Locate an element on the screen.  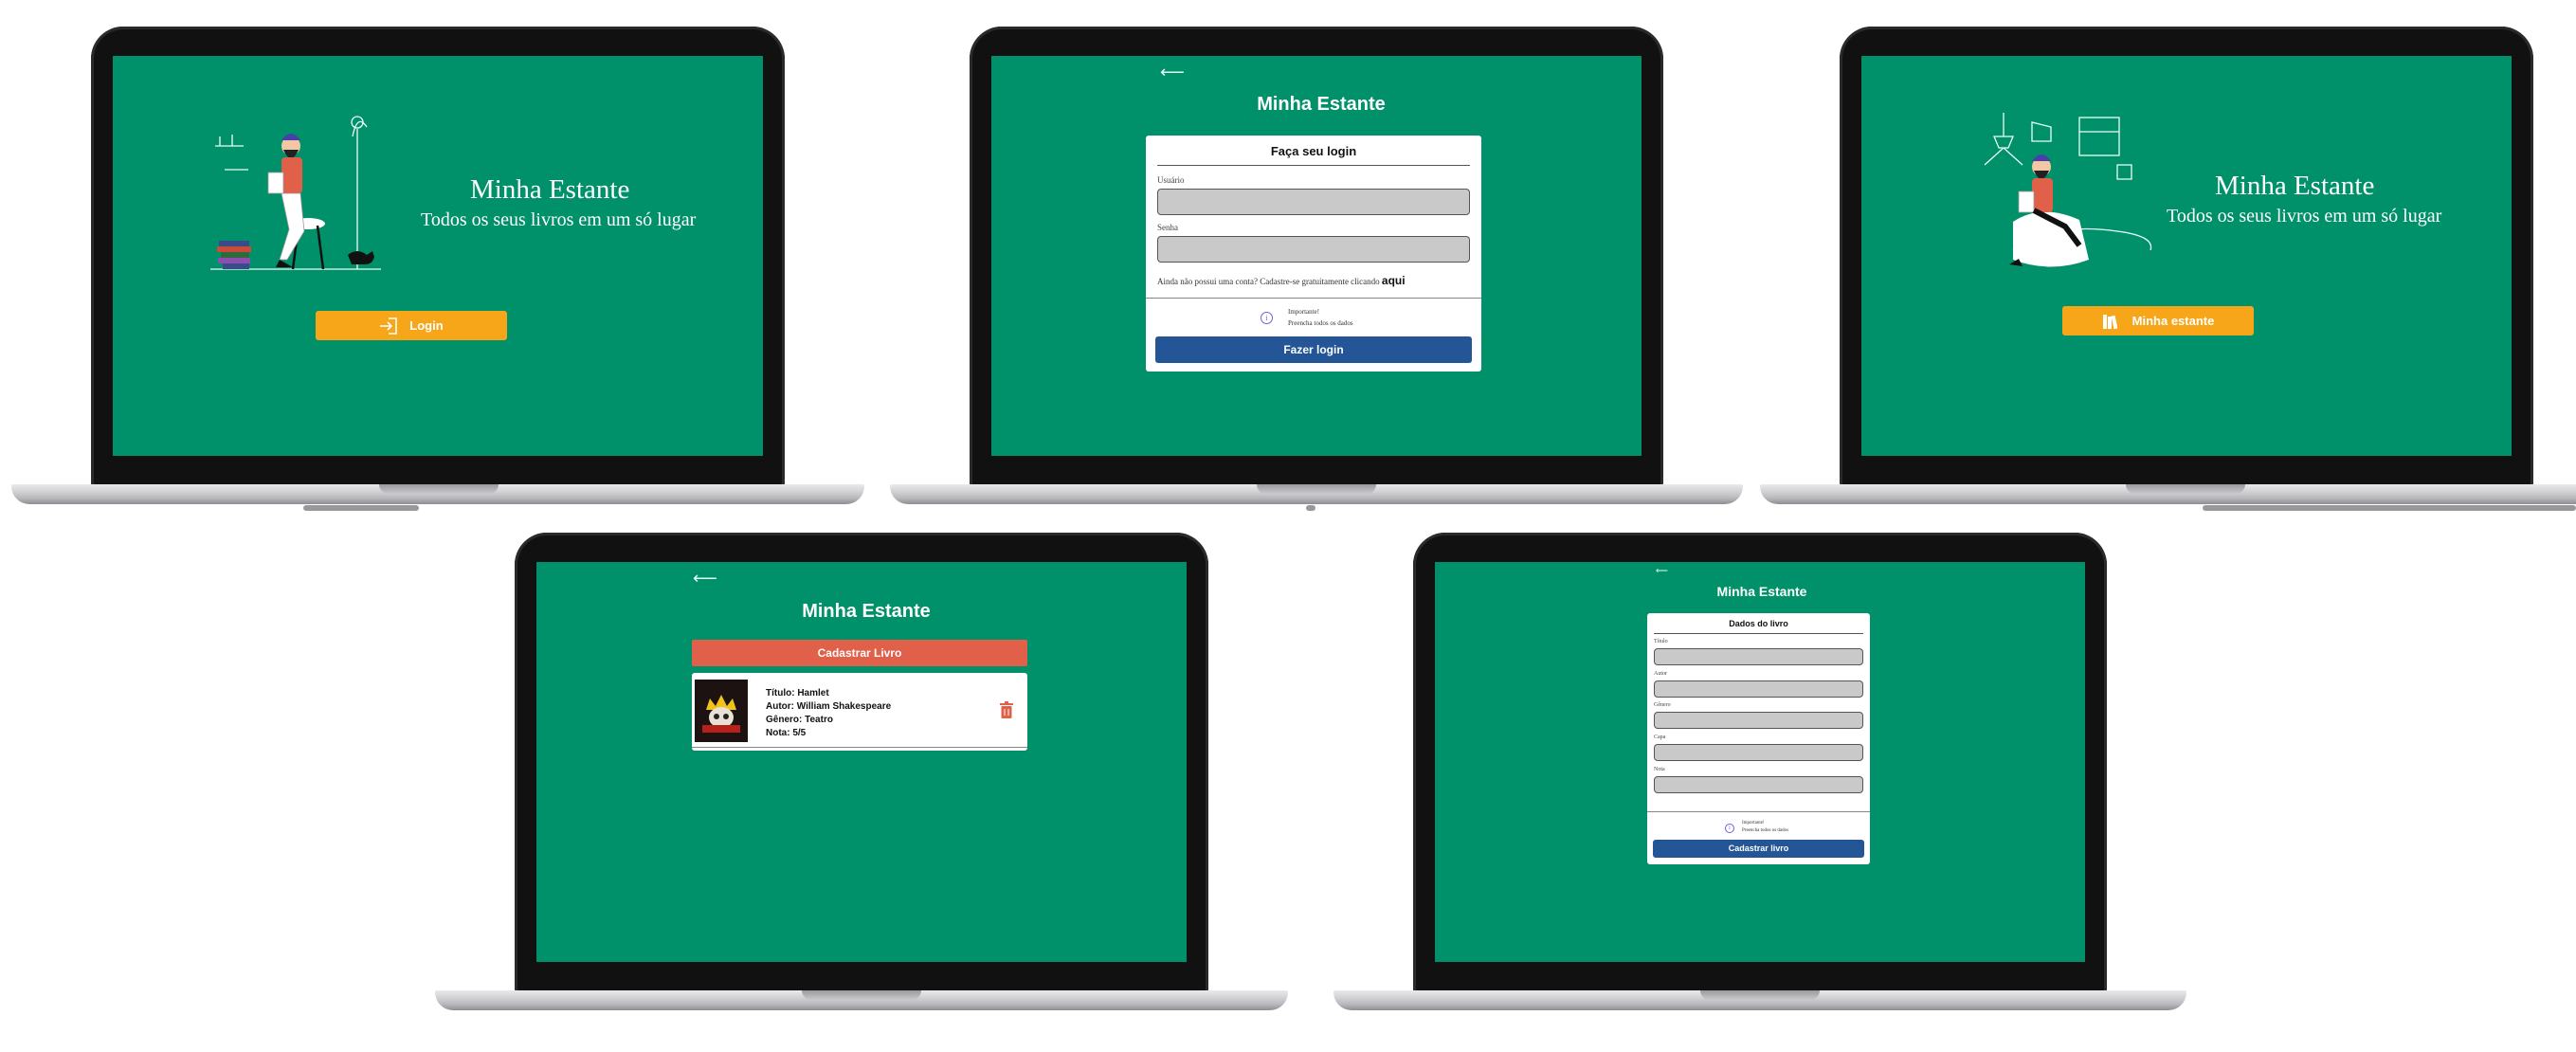
laptop-notch is located at coordinates (1760, 995).